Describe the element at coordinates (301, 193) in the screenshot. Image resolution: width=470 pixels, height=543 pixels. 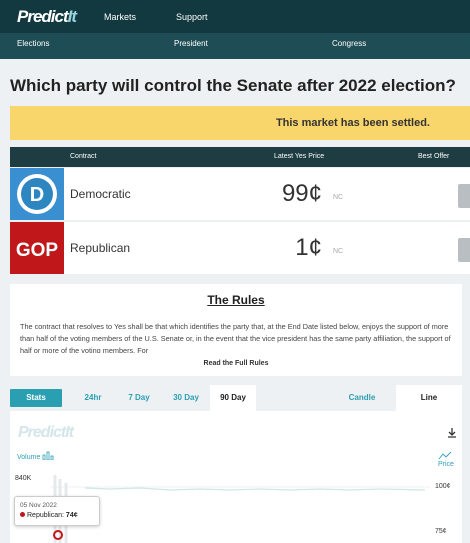
I see `contract-price: 99¢` at that location.